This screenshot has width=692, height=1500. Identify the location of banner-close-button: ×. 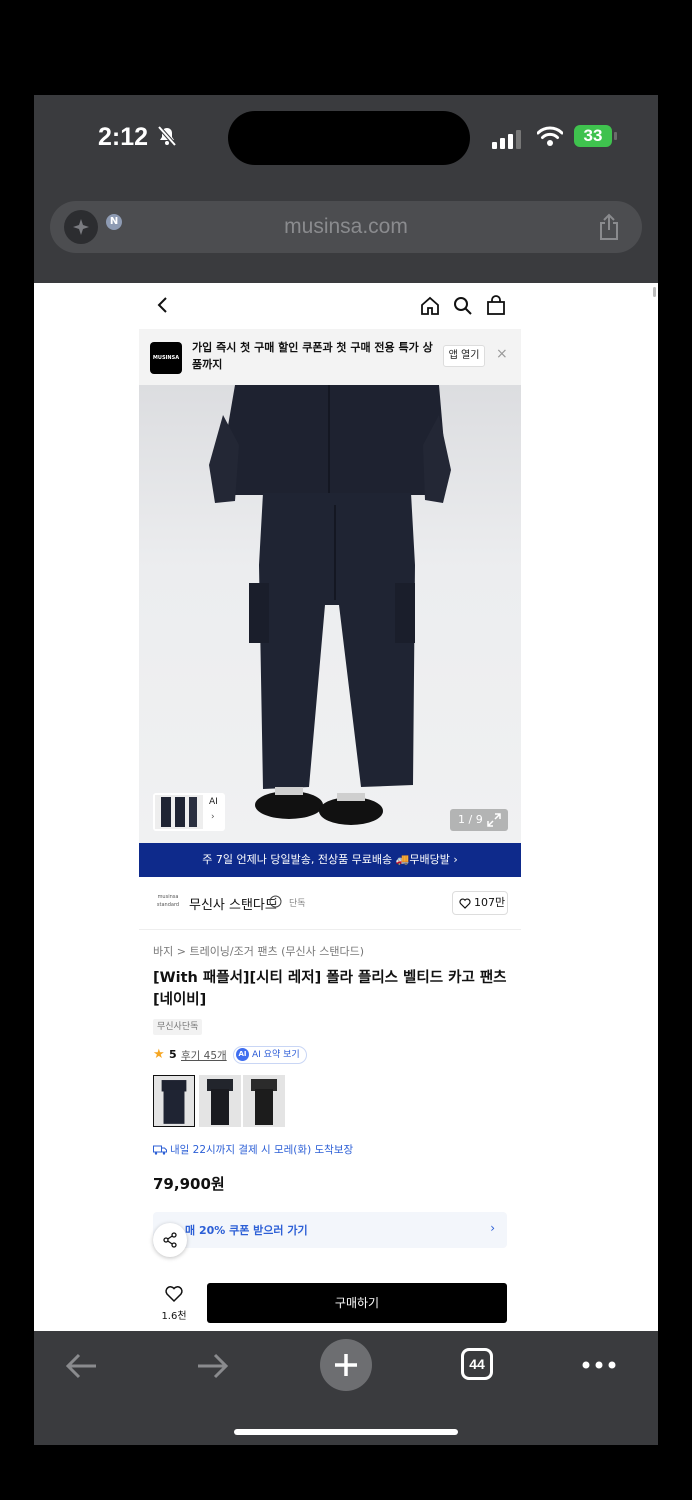
(502, 354).